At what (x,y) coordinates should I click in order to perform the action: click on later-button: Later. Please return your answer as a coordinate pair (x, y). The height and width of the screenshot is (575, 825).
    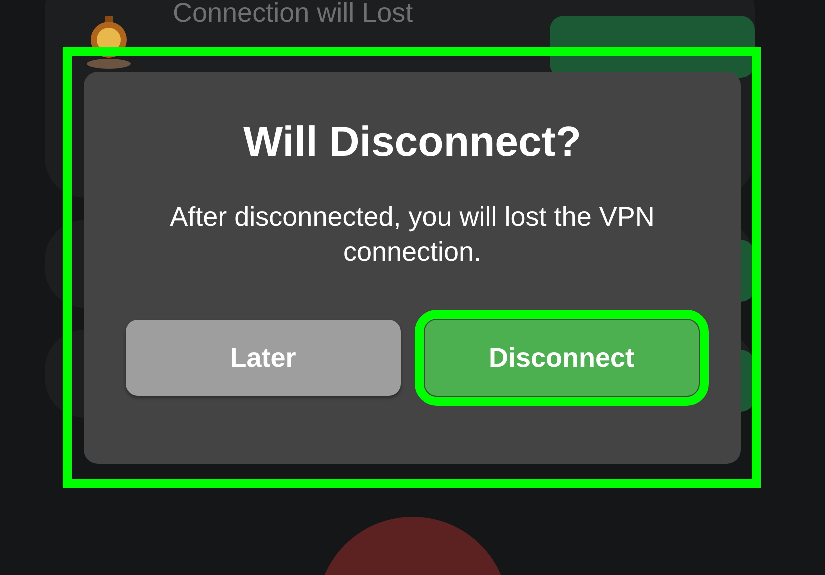
    Looking at the image, I should click on (263, 358).